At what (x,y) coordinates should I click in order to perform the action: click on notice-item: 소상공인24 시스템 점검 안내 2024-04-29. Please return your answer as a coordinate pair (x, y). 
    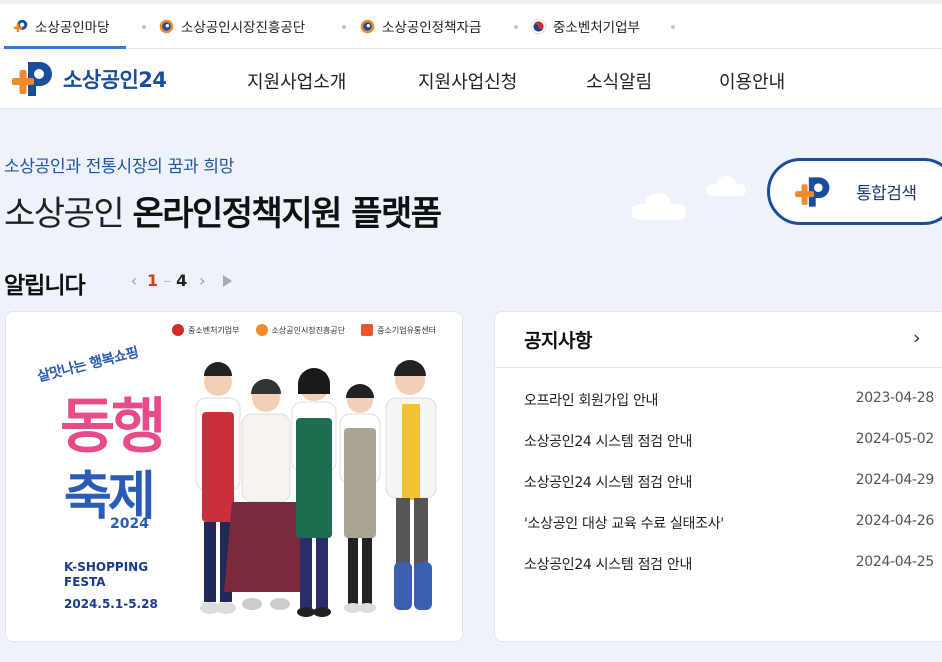
    Looking at the image, I should click on (729, 482).